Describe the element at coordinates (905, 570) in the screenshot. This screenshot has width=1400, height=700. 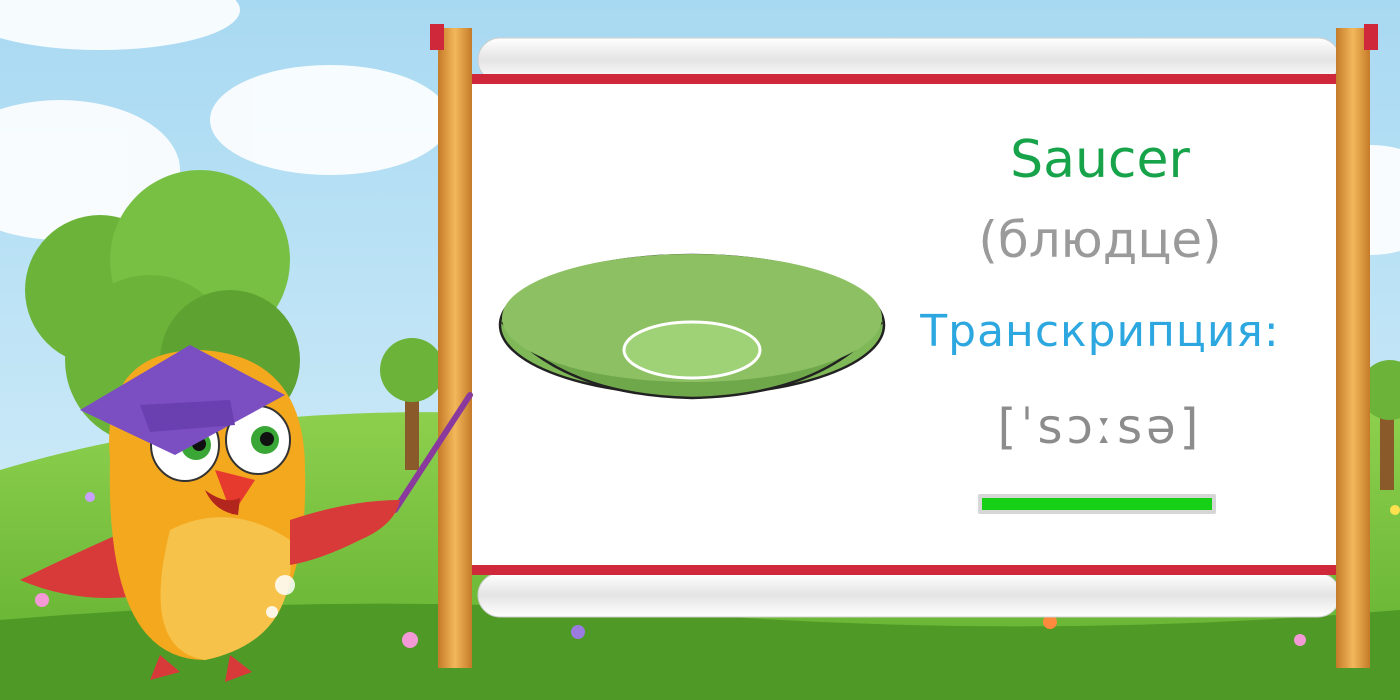
I see `bottom-rod` at that location.